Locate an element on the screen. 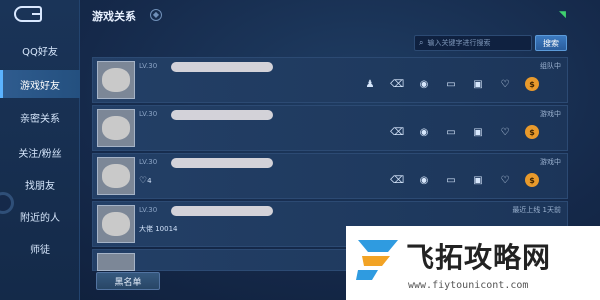  search-box: ⌕ is located at coordinates (473, 43).